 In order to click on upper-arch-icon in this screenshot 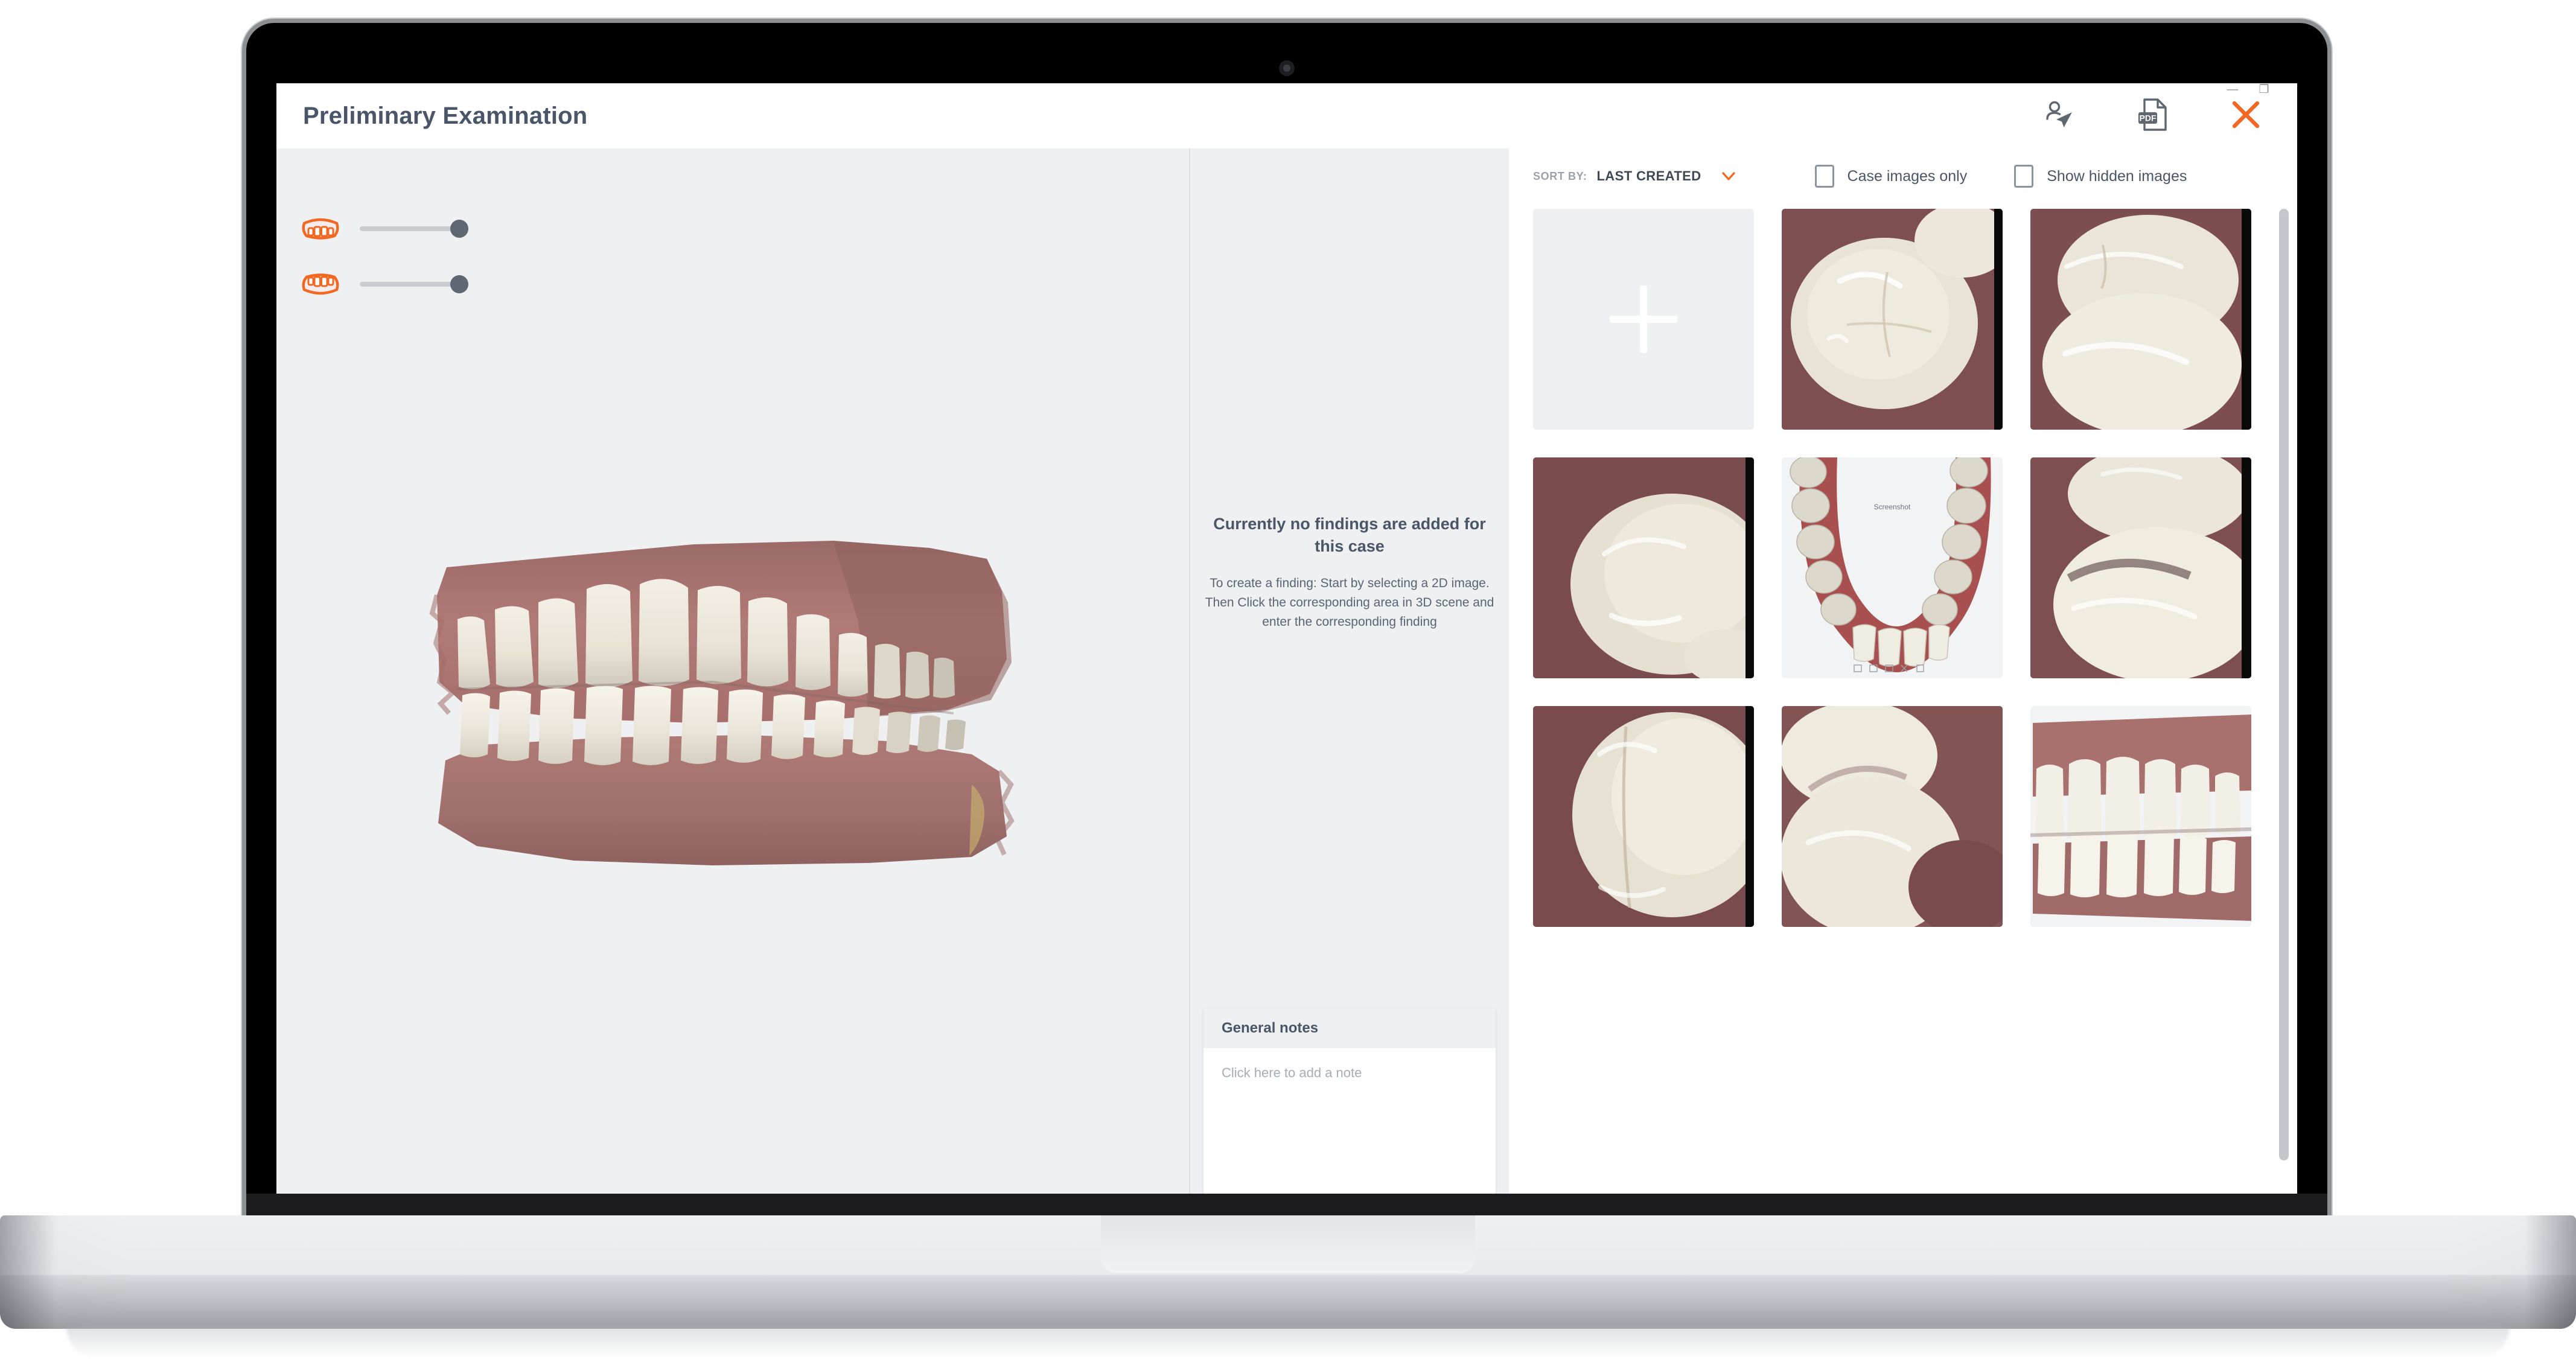, I will do `click(320, 229)`.